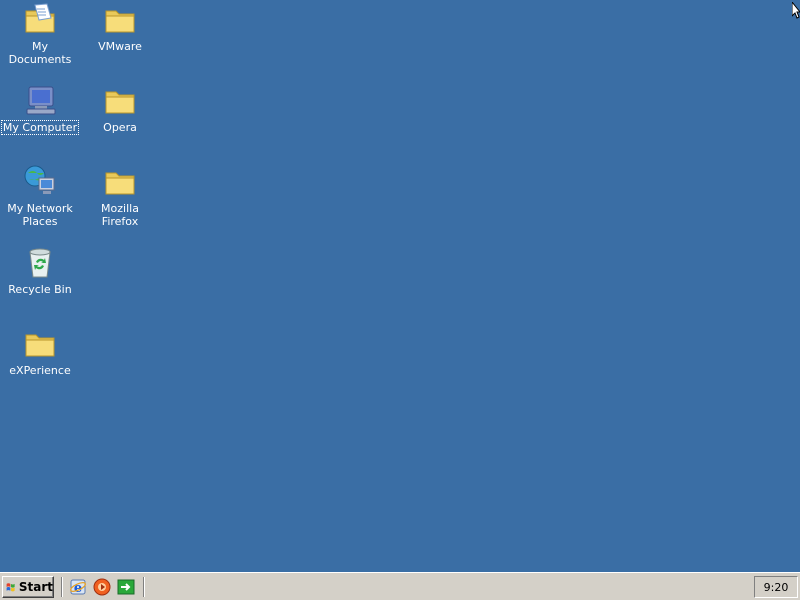  Describe the element at coordinates (41, 100) in the screenshot. I see `my-computer-icon` at that location.